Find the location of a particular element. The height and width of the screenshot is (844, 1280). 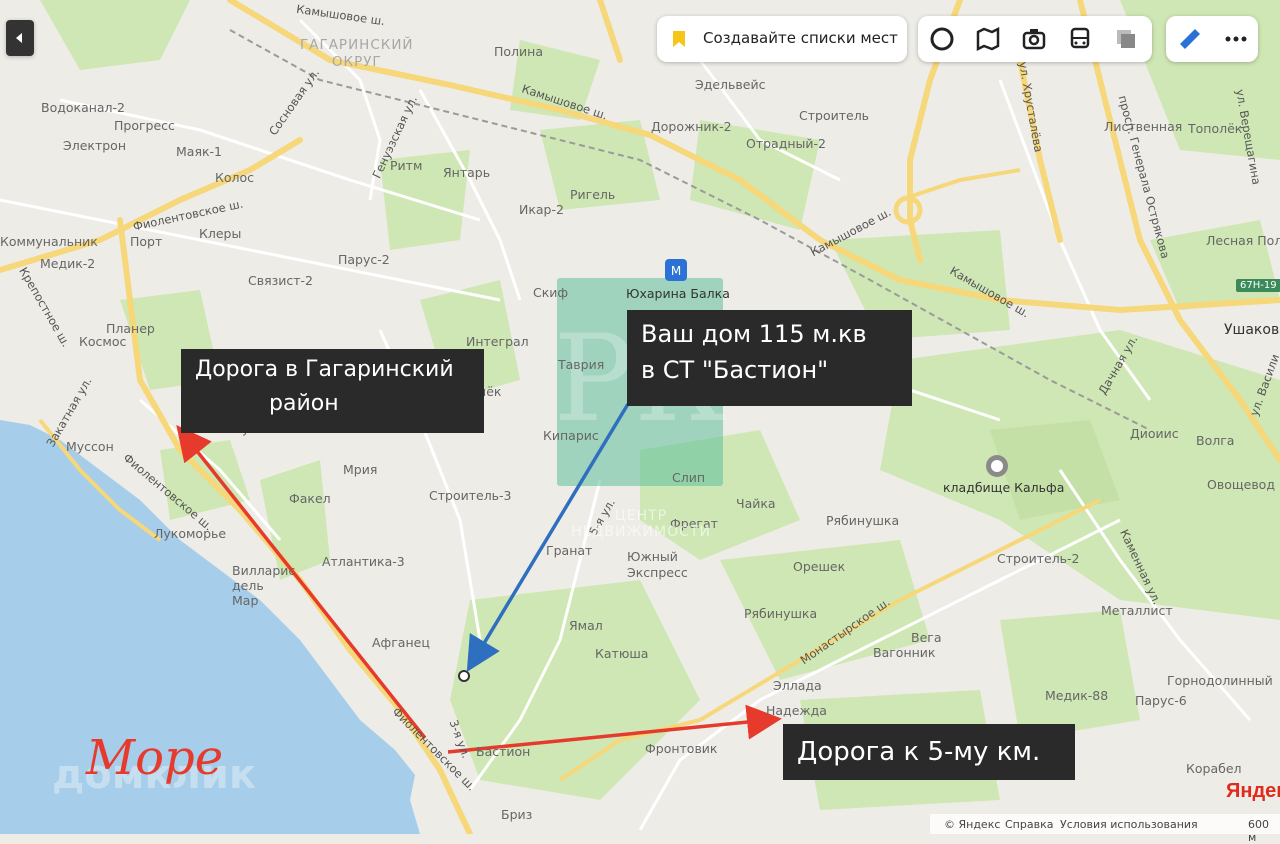

place-label: Порт is located at coordinates (146, 241).